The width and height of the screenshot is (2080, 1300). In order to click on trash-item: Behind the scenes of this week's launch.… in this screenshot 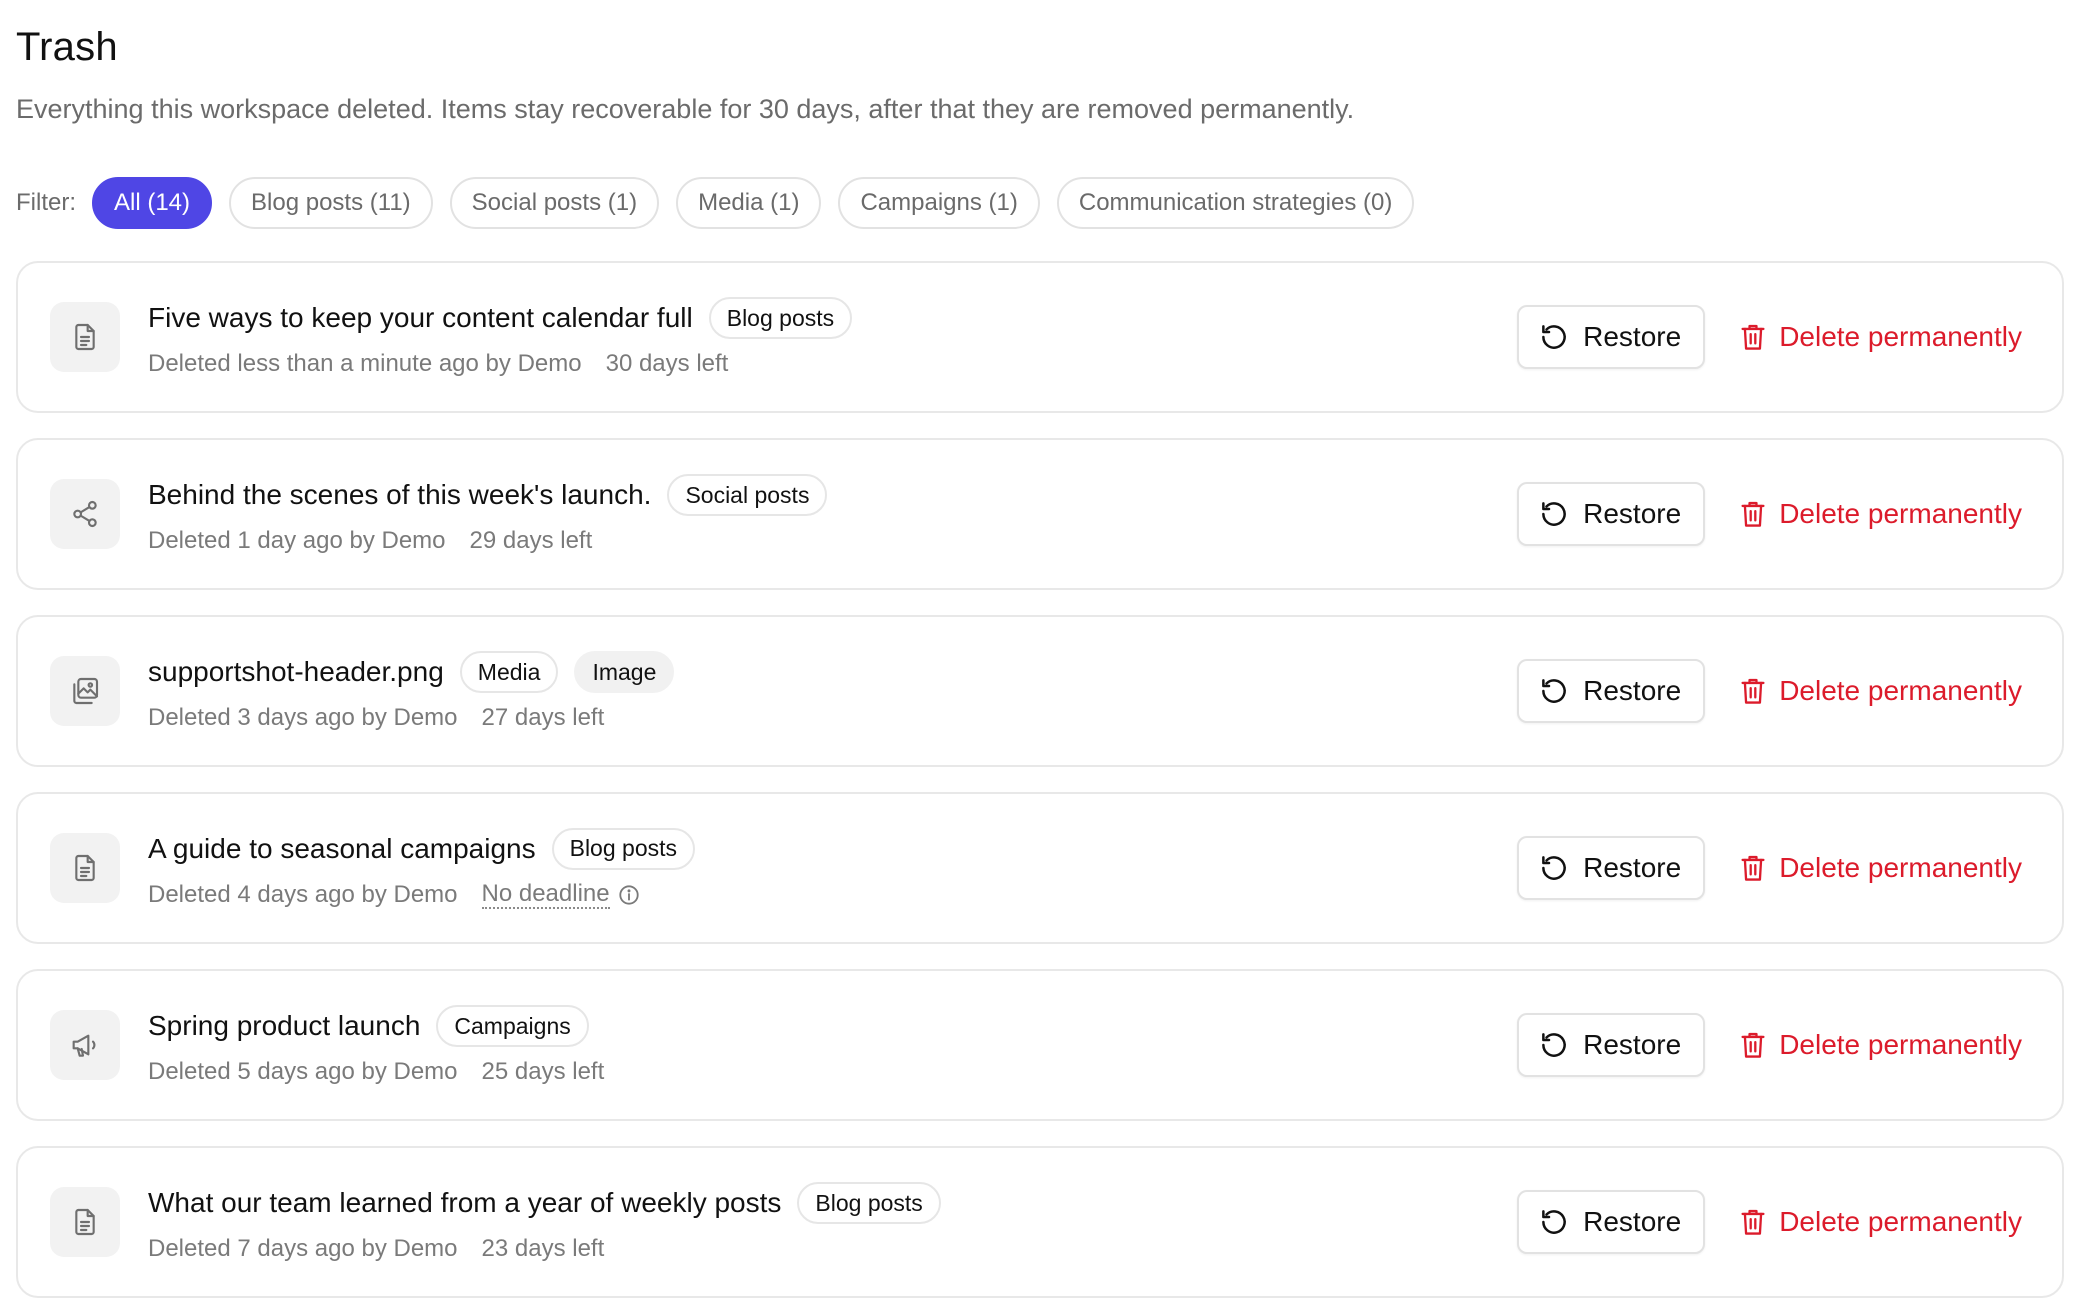, I will do `click(1040, 514)`.